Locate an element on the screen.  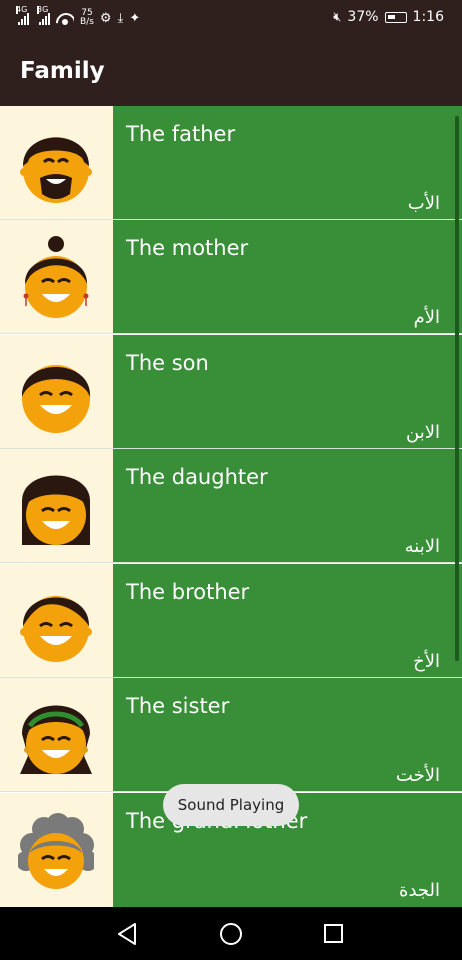
english-word: The sister is located at coordinates (178, 706).